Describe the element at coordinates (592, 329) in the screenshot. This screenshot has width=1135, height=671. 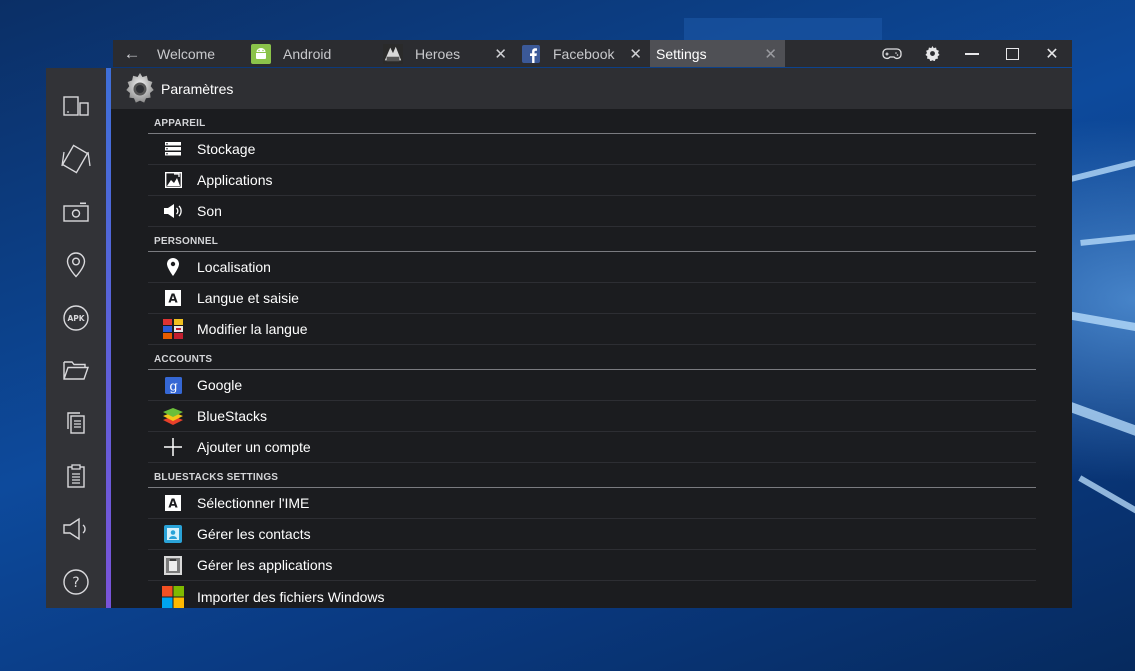
I see `settings-item-modifier-langue: Modifier la langue` at that location.